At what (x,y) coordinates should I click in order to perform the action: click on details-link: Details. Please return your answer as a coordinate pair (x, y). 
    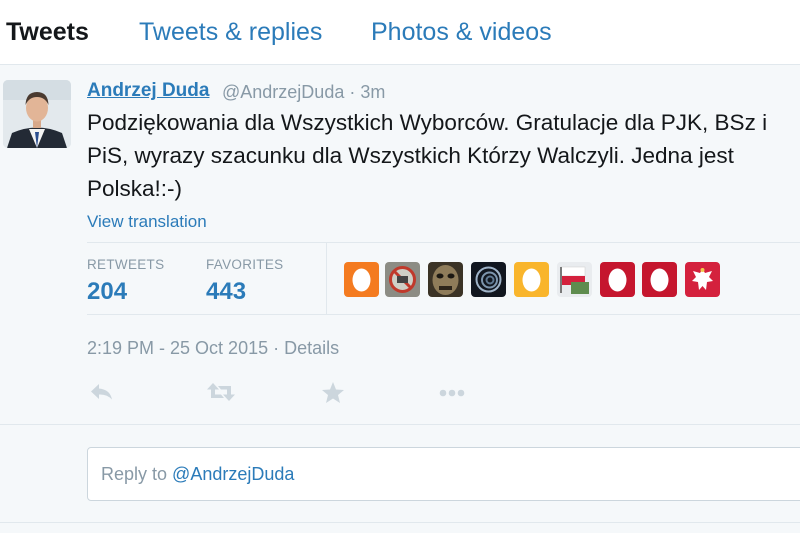
    Looking at the image, I should click on (311, 348).